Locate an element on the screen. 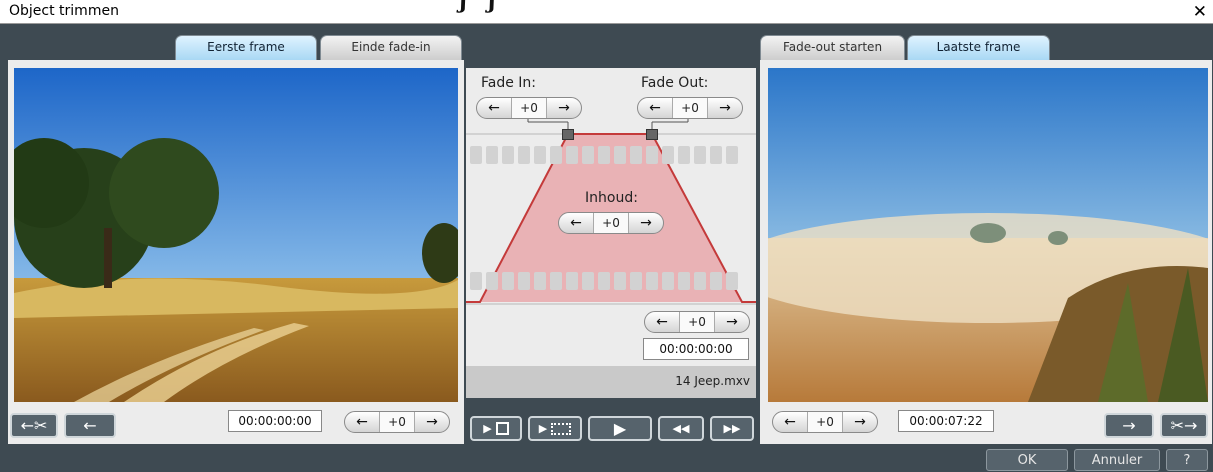 The image size is (1213, 472). film-strip-top is located at coordinates (604, 155).